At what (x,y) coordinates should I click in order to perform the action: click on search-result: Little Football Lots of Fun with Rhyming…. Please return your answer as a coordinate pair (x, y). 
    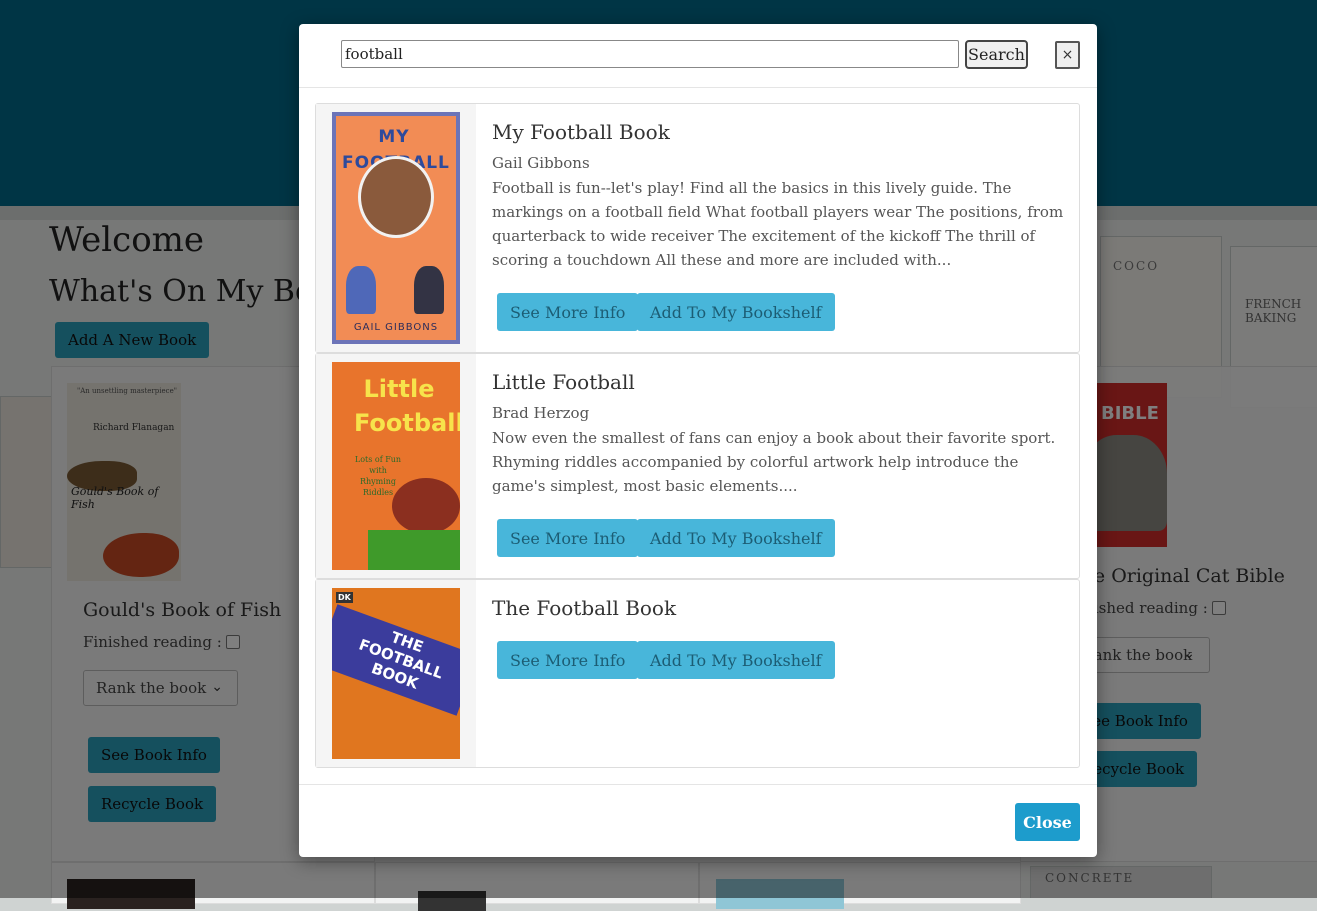
    Looking at the image, I should click on (697, 466).